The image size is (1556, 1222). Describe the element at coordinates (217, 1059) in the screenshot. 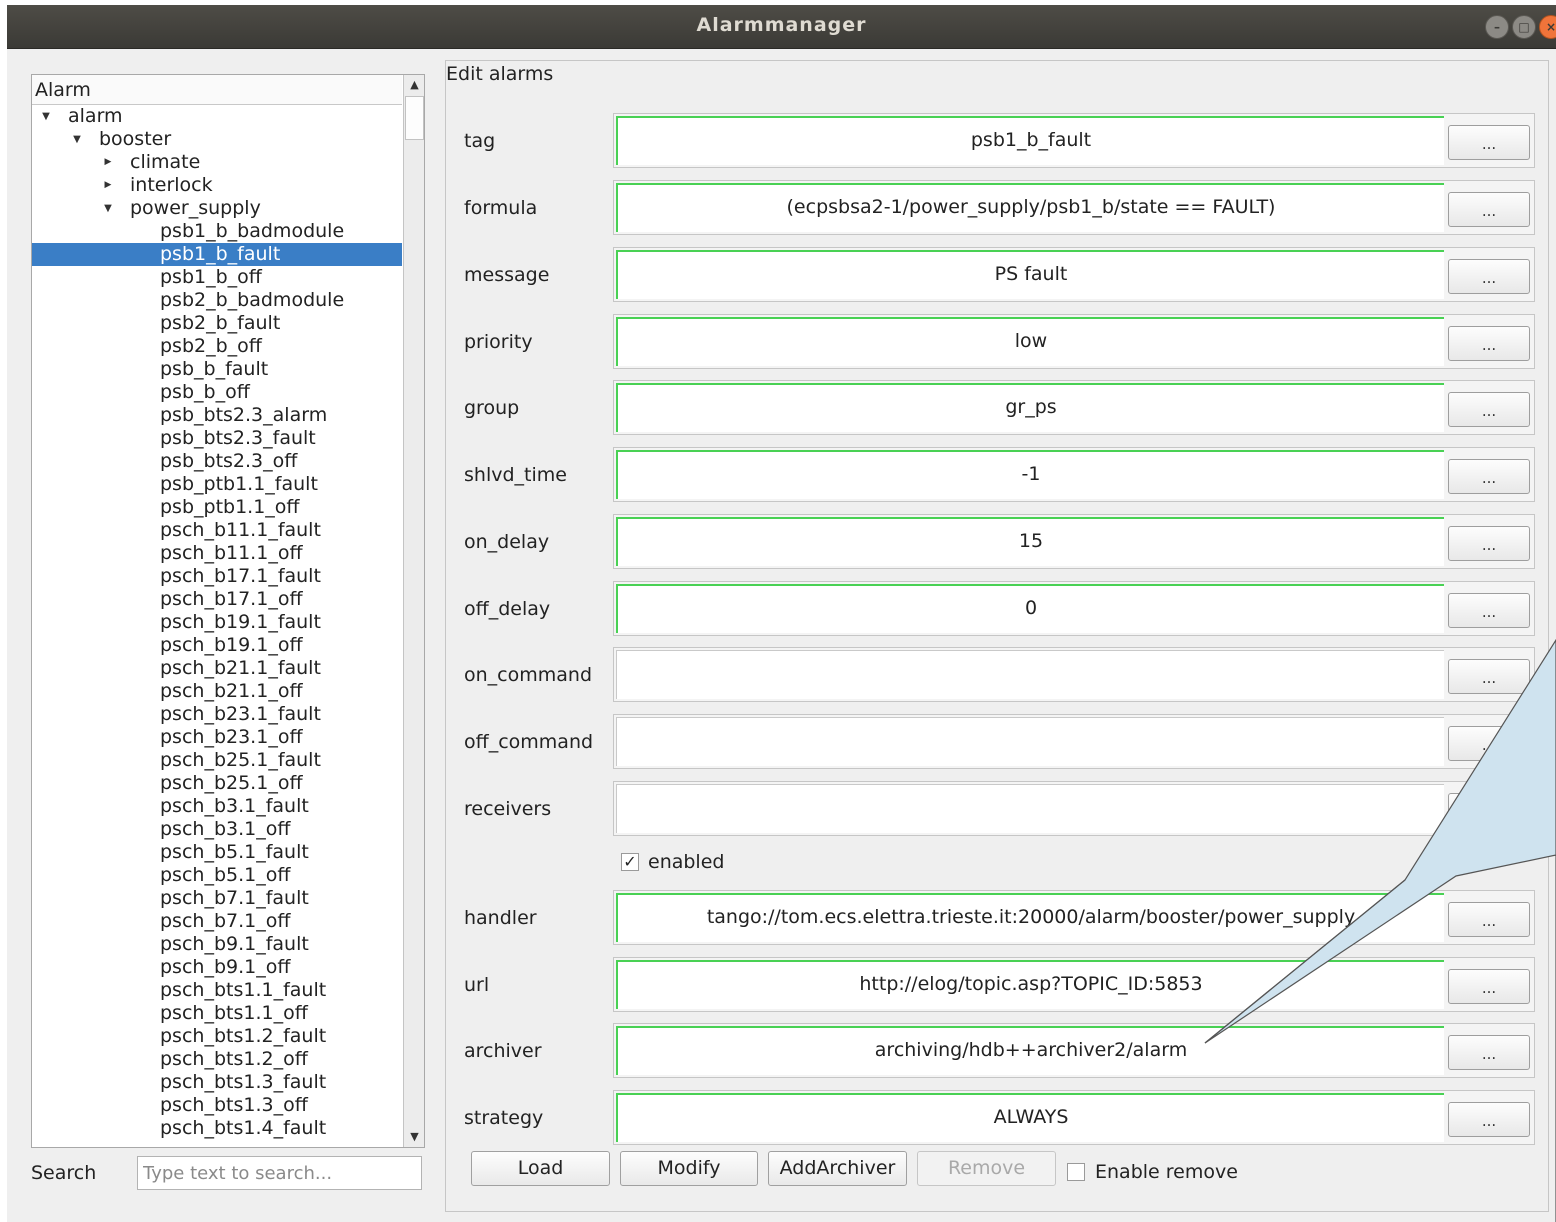

I see `tree-item: psch_bts1.2_off` at that location.